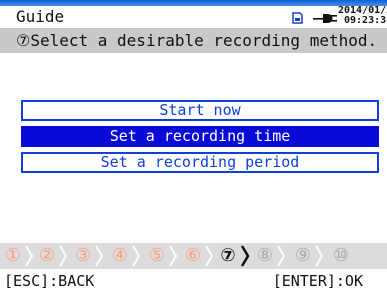 The height and width of the screenshot is (294, 387). Describe the element at coordinates (297, 18) in the screenshot. I see `sd-card-icon` at that location.